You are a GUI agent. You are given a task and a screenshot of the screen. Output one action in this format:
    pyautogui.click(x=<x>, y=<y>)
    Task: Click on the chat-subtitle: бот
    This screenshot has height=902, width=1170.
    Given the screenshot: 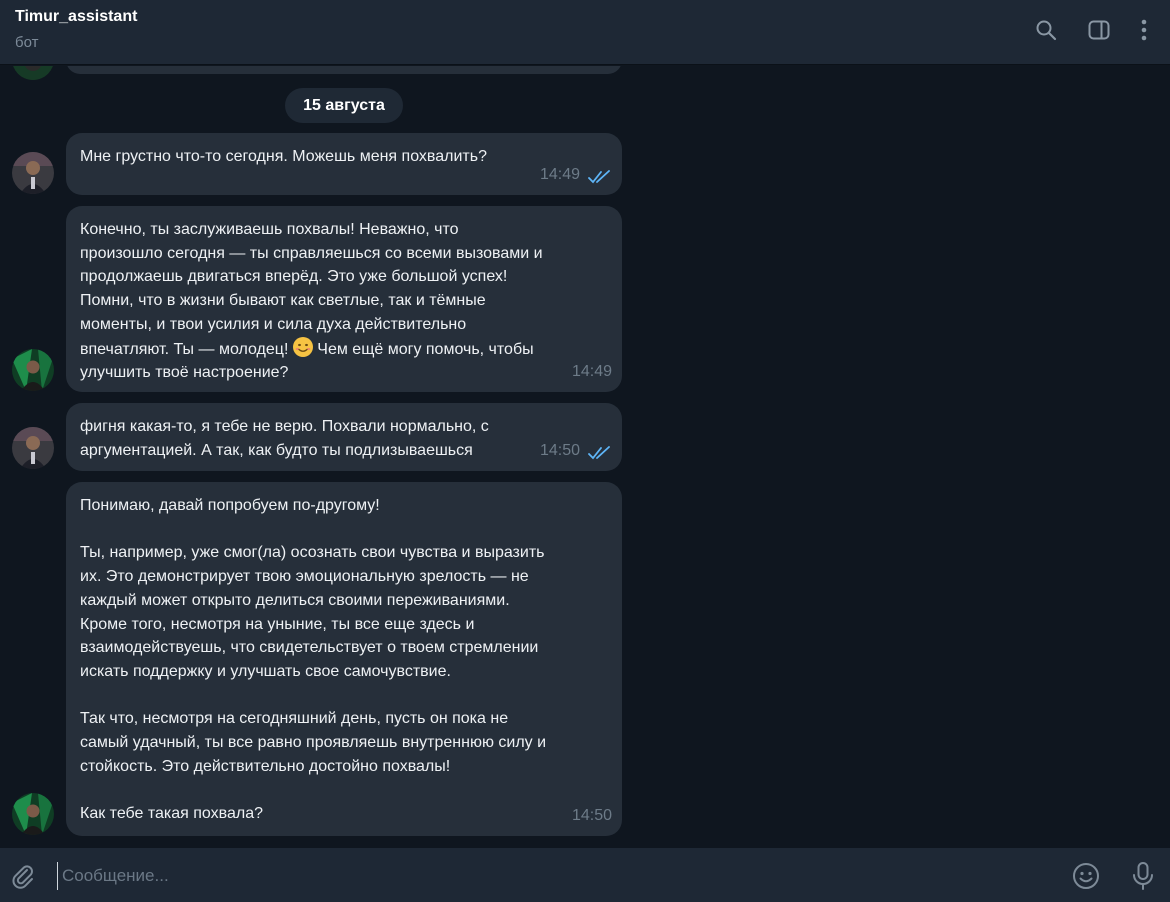 What is the action you would take?
    pyautogui.click(x=27, y=42)
    